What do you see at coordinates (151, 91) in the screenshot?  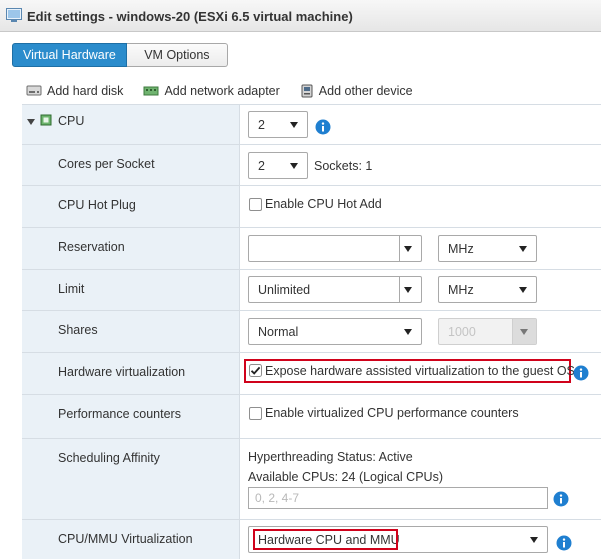 I see `network-adapter-icon` at bounding box center [151, 91].